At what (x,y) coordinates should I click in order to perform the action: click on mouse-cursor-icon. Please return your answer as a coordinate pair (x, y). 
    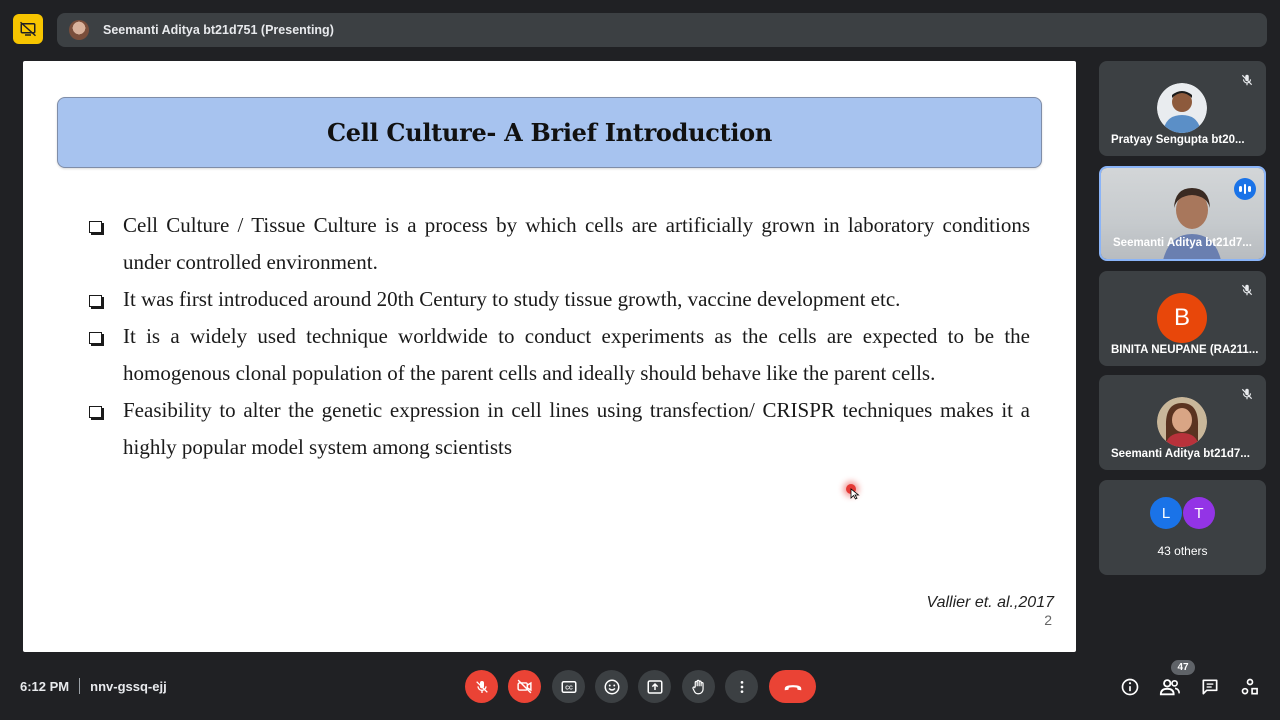
    Looking at the image, I should click on (855, 494).